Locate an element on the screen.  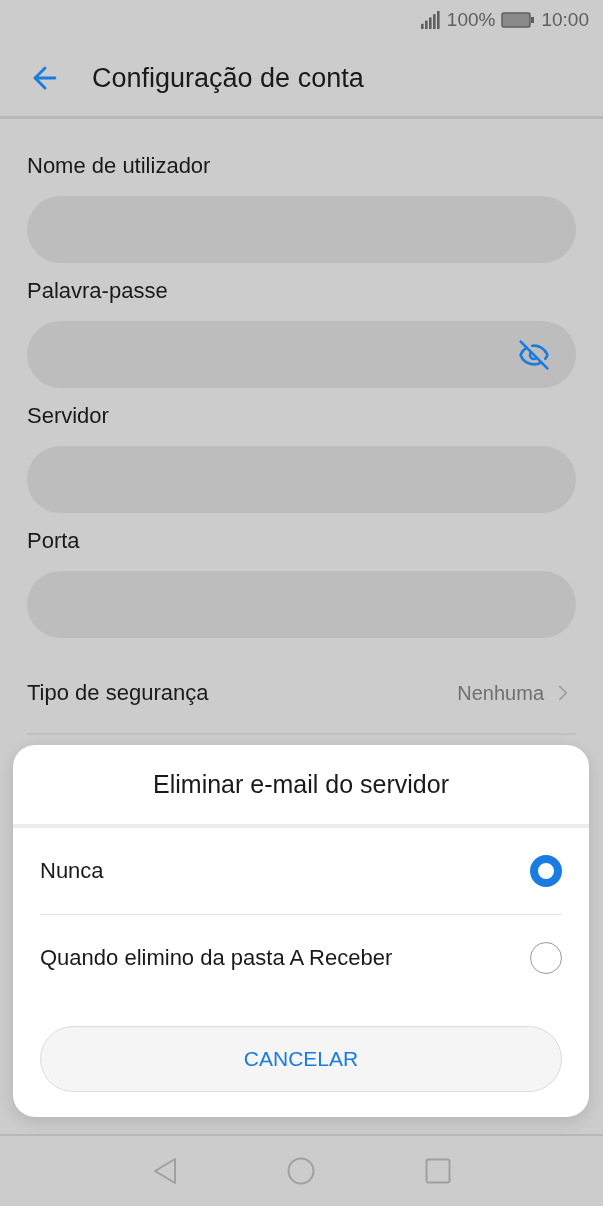
clock-time: 10:00 is located at coordinates (565, 20).